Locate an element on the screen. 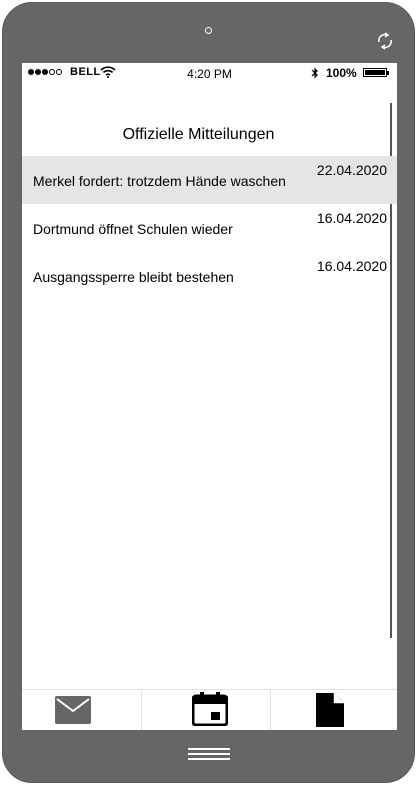 This screenshot has height=791, width=419. mail-icon is located at coordinates (73, 710).